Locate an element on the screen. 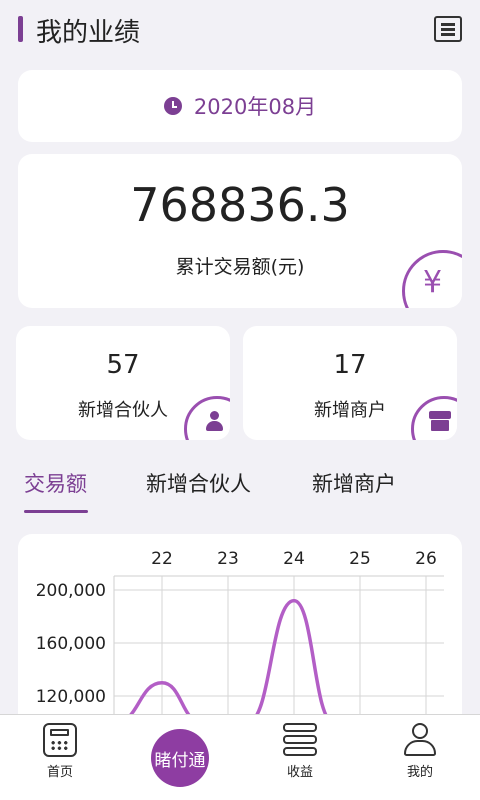  date-selector: 2020年08月 is located at coordinates (240, 106).